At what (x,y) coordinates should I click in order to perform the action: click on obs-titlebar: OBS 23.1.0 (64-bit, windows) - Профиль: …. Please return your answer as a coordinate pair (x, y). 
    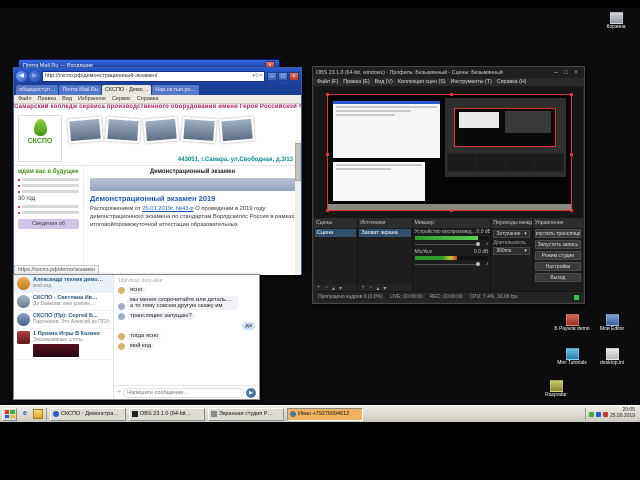
    Looking at the image, I should click on (448, 72).